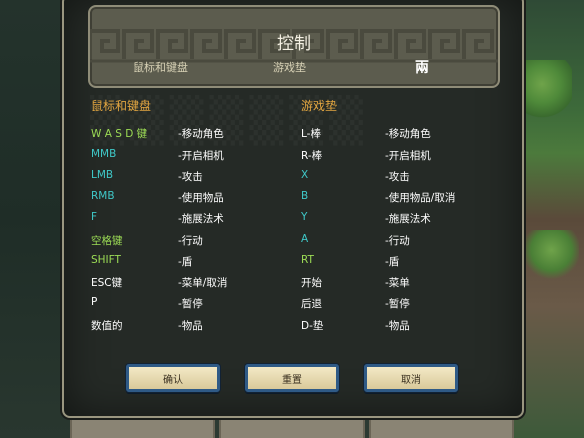 This screenshot has height=438, width=584. I want to click on keyboard-action-label: -移动角色, so click(201, 134).